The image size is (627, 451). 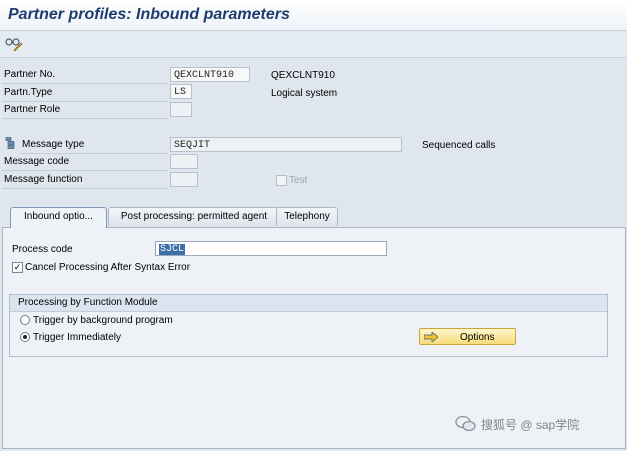 What do you see at coordinates (85, 180) in the screenshot?
I see `message-function-row: Message function` at bounding box center [85, 180].